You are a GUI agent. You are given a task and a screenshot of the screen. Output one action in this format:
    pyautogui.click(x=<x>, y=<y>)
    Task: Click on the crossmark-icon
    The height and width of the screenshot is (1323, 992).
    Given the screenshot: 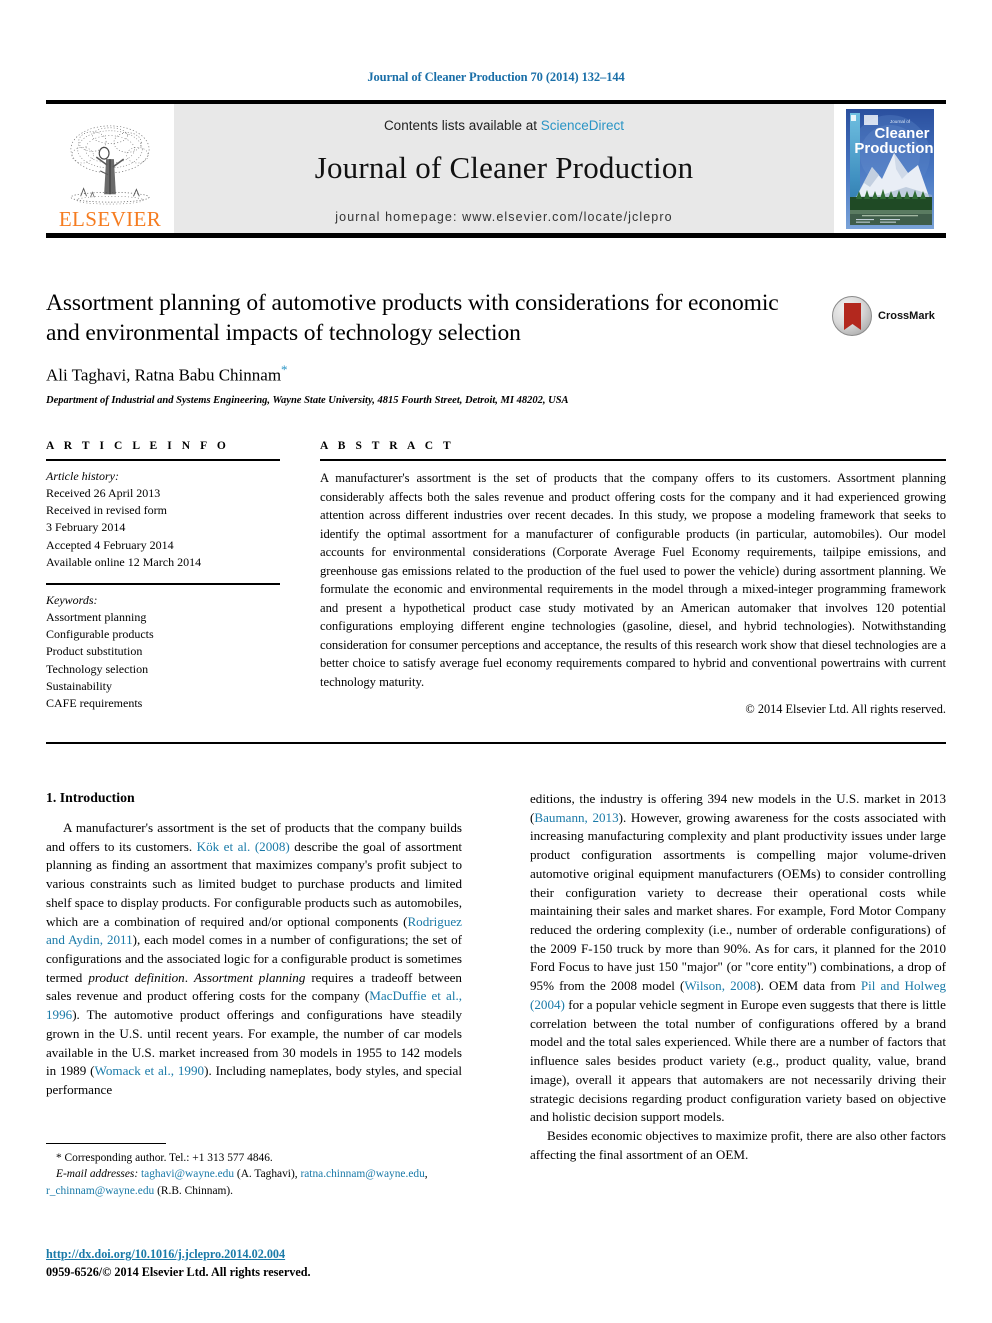 What is the action you would take?
    pyautogui.click(x=852, y=316)
    